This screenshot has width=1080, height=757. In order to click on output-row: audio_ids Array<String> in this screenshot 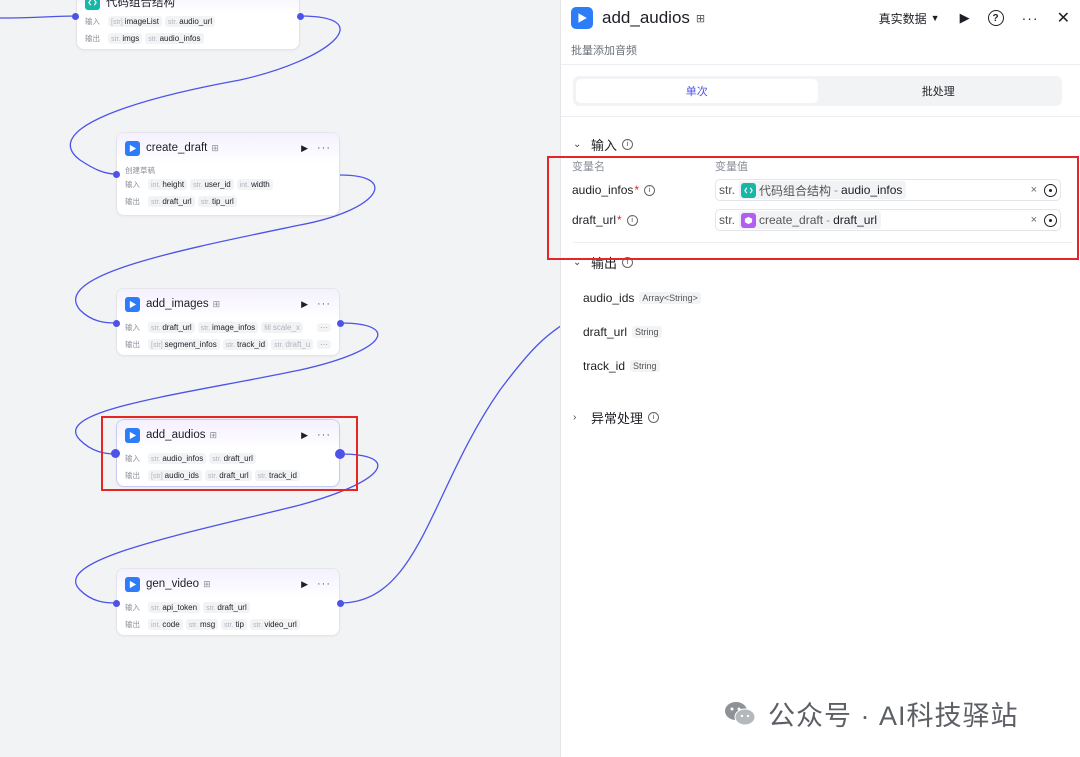, I will do `click(820, 298)`.